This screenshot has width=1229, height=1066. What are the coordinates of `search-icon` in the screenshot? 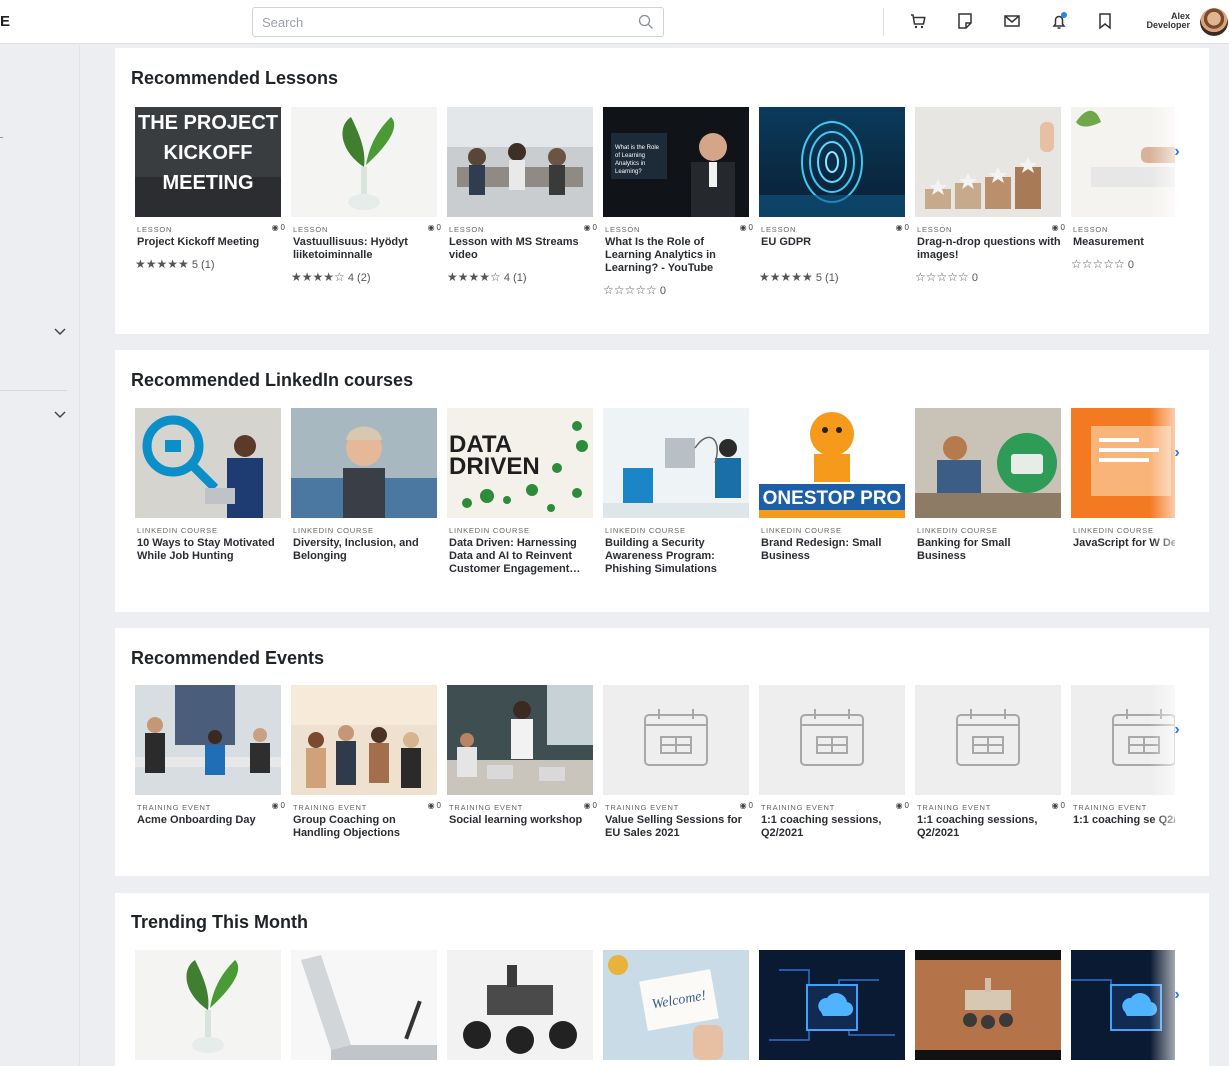 It's located at (646, 24).